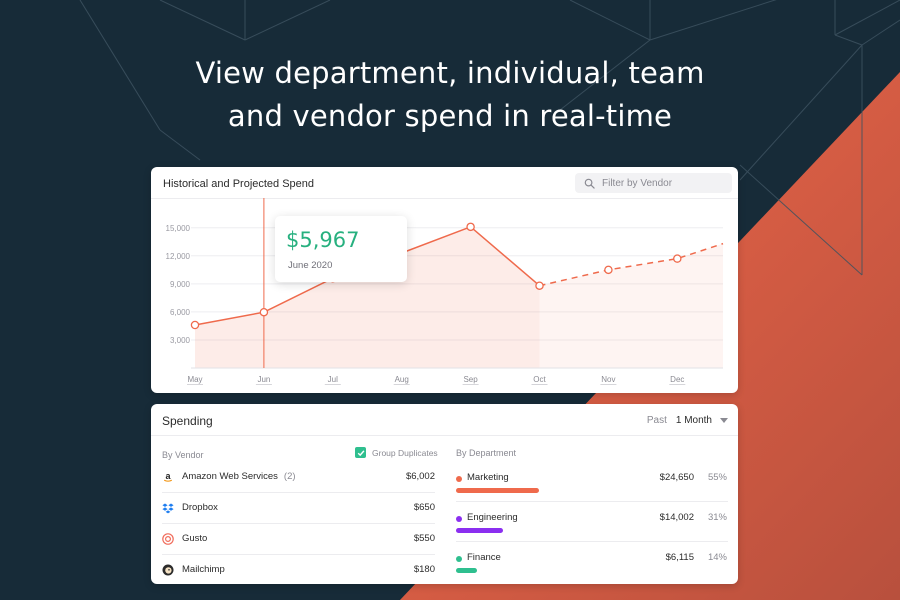  Describe the element at coordinates (676, 477) in the screenshot. I see `department-amount: $24,650` at that location.